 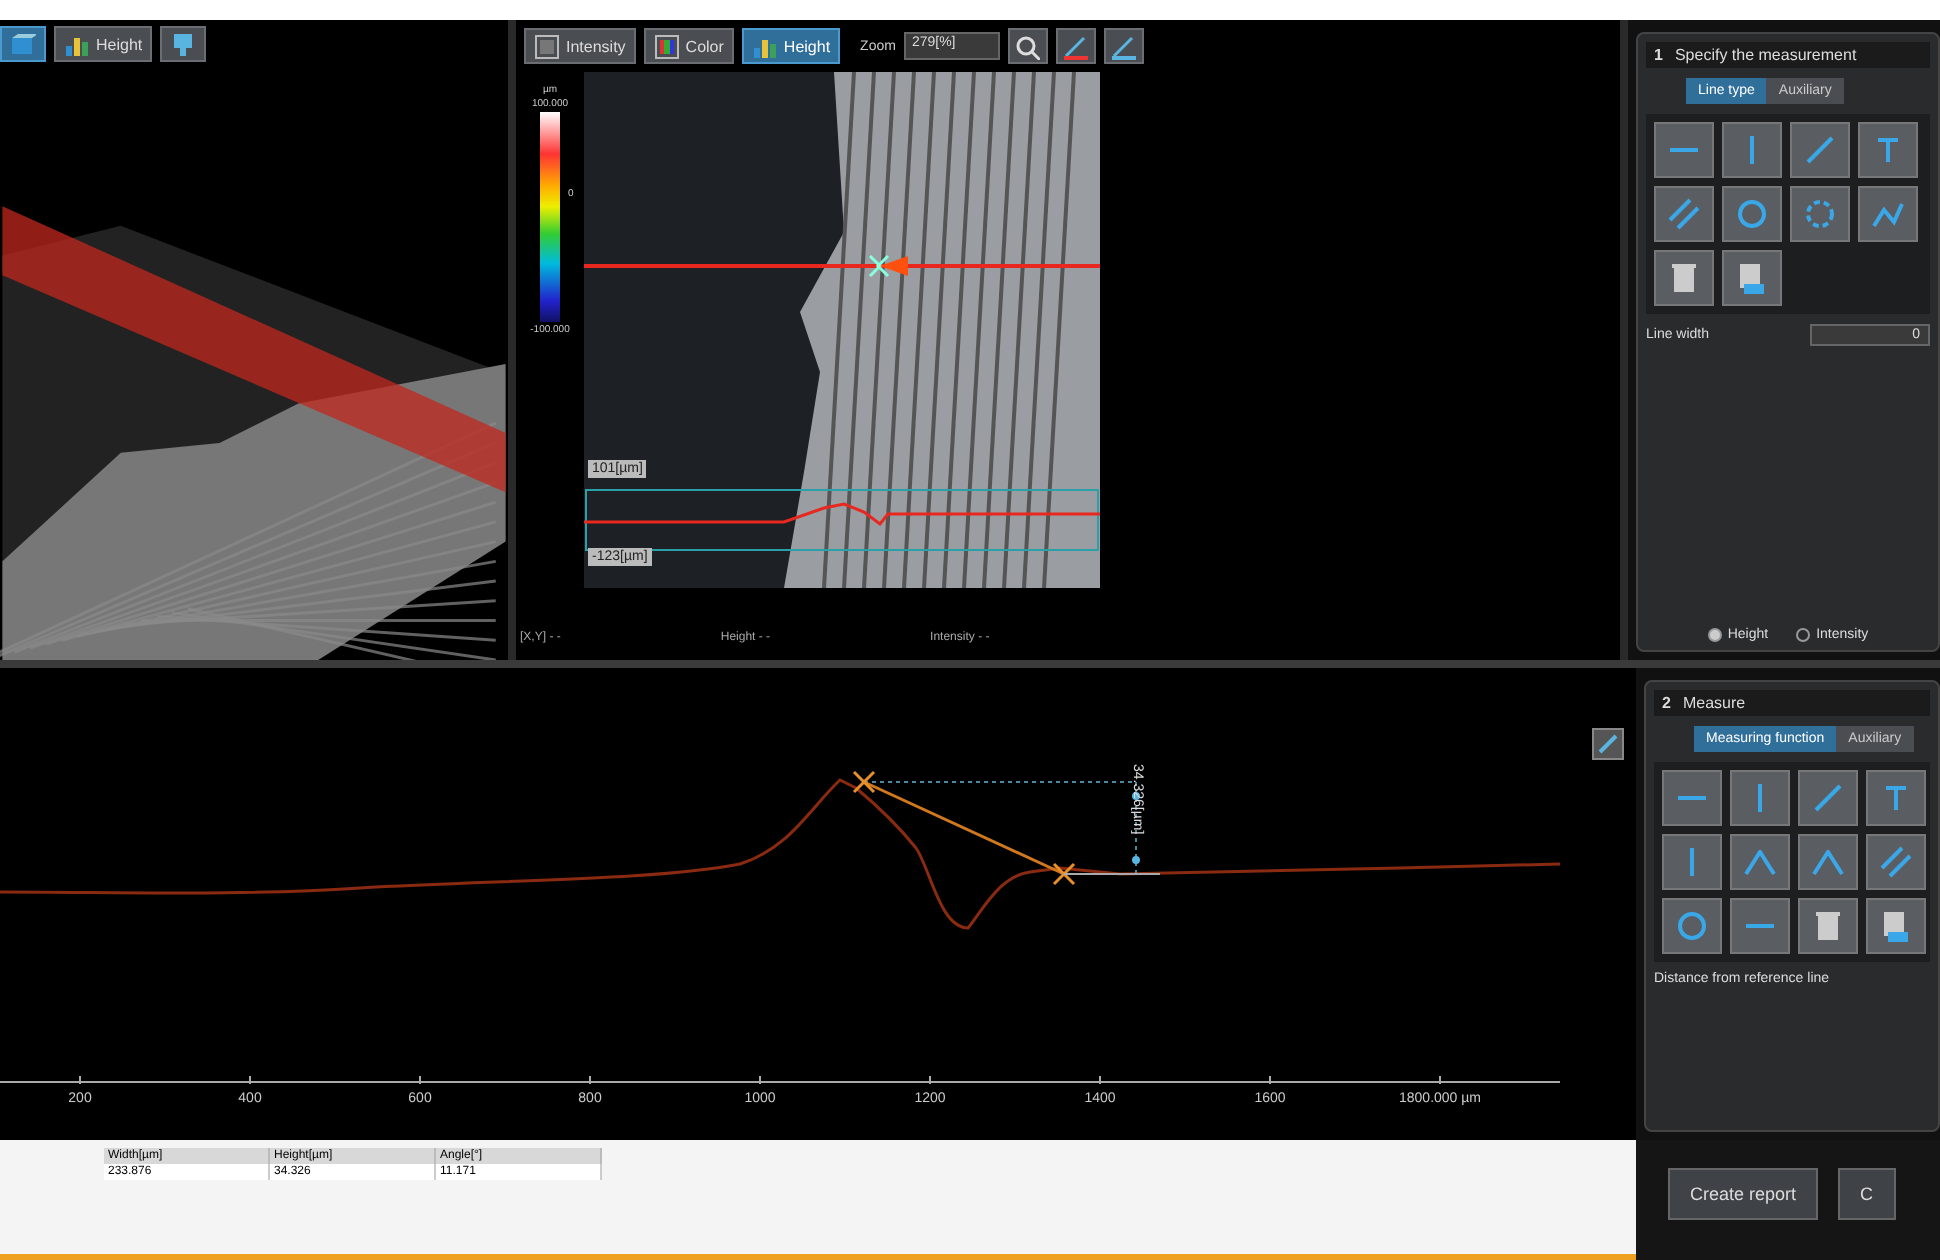 What do you see at coordinates (103, 44) in the screenshot?
I see `height-view-button: Height` at bounding box center [103, 44].